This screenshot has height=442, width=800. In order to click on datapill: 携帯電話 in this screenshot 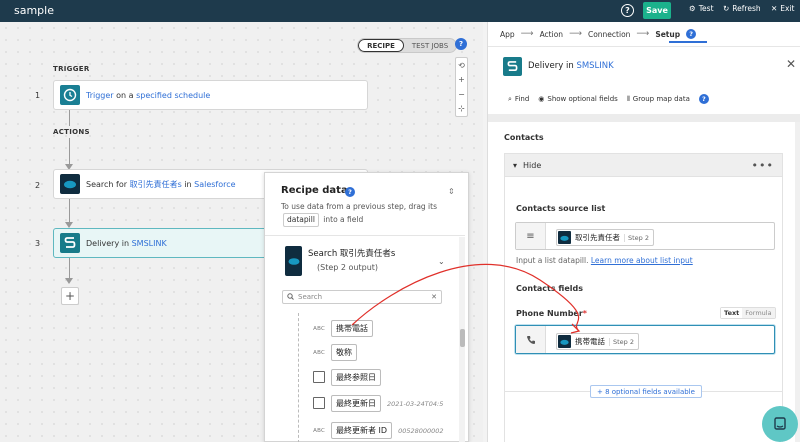, I will do `click(352, 328)`.